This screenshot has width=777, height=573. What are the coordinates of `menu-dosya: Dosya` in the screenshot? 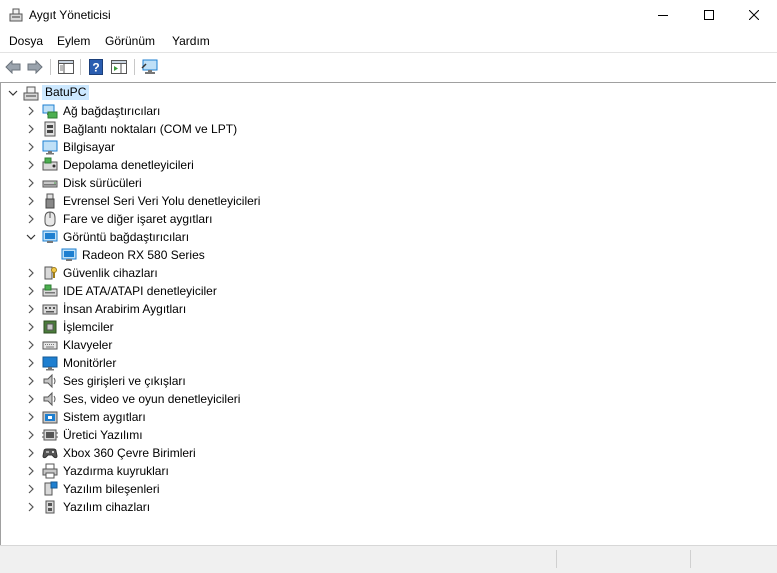 It's located at (26, 41).